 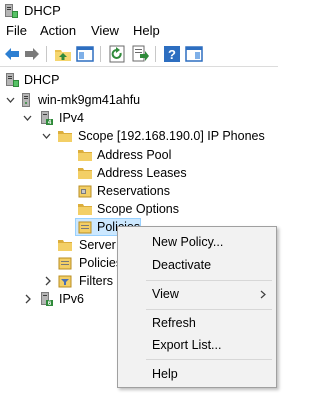 What do you see at coordinates (197, 294) in the screenshot?
I see `menu-item-view: View` at bounding box center [197, 294].